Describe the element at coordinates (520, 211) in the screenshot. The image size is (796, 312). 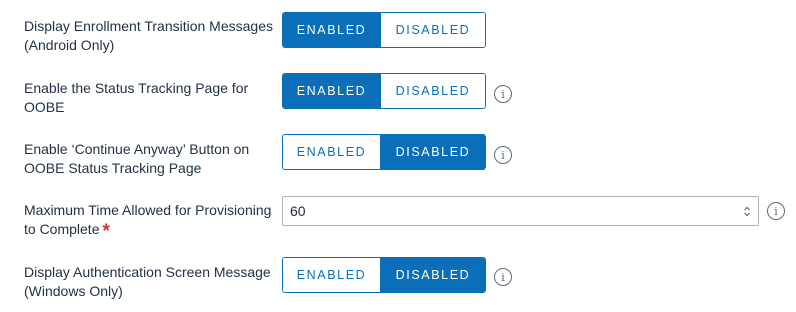
I see `max-time-input: 60` at that location.